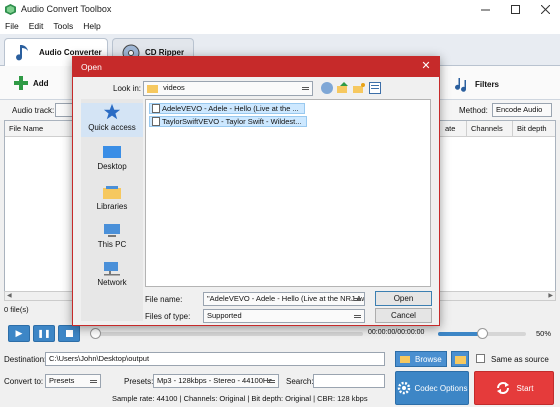 The image size is (560, 407). Describe the element at coordinates (10, 9) in the screenshot. I see `app-logo-icon` at that location.